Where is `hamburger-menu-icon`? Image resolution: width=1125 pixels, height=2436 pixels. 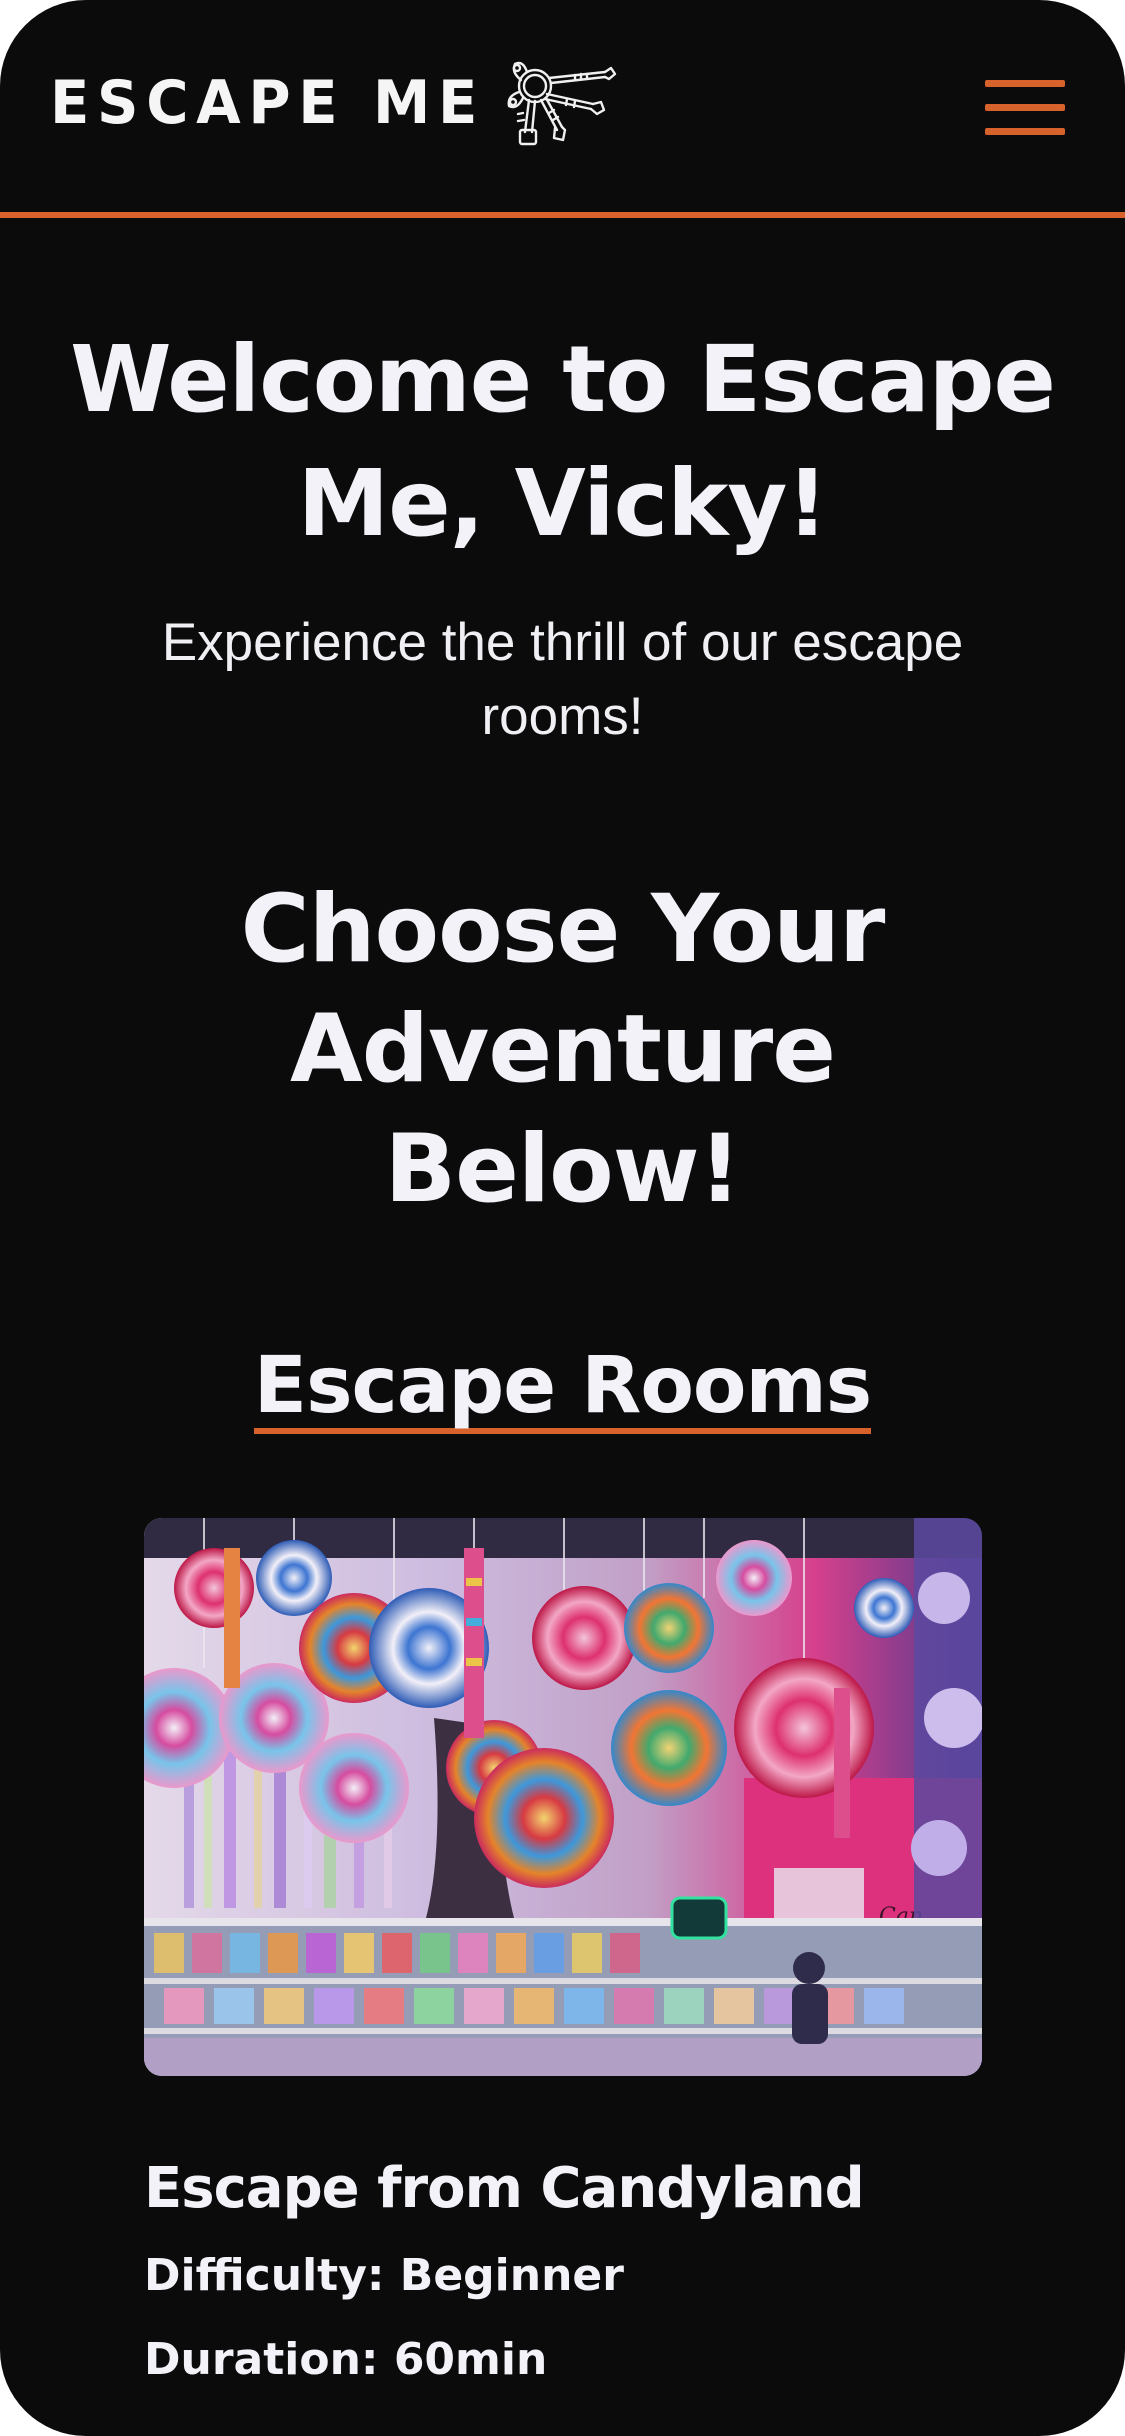
hamburger-menu-icon is located at coordinates (1025, 108).